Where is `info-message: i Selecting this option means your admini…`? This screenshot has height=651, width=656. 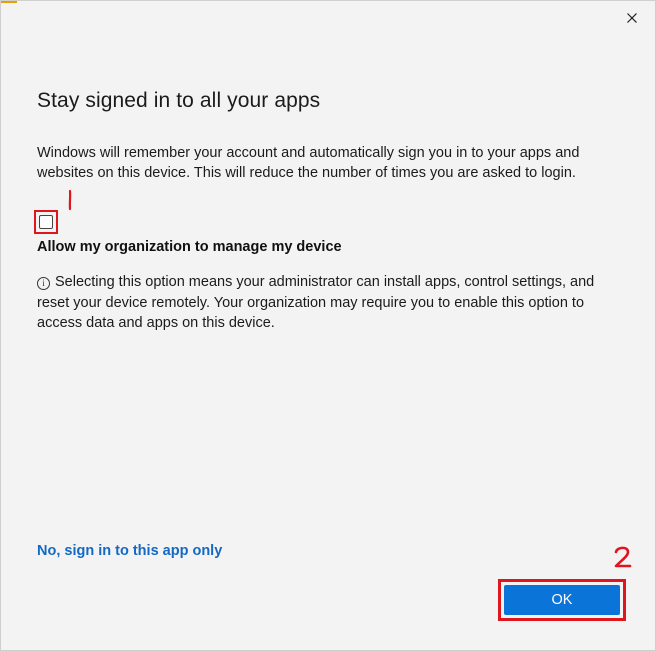 info-message: i Selecting this option means your admini… is located at coordinates (332, 303).